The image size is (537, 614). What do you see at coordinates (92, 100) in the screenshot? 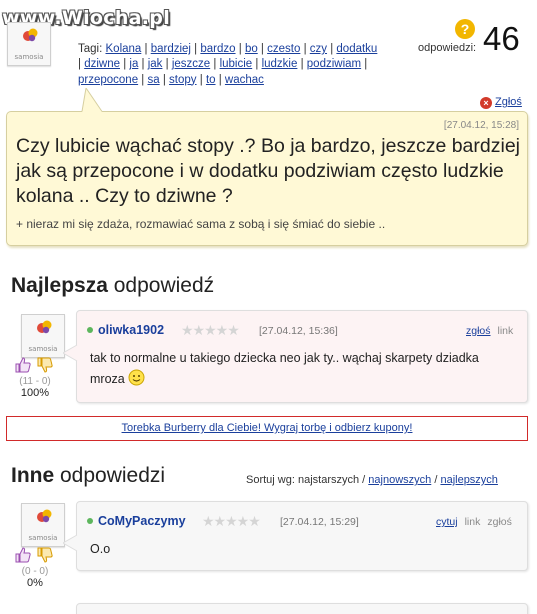
I see `question-pointer` at bounding box center [92, 100].